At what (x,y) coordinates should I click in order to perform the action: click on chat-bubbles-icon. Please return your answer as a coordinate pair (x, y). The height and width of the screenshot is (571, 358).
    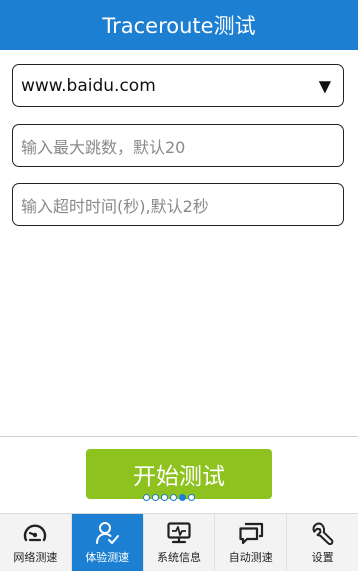
    Looking at the image, I should click on (251, 533).